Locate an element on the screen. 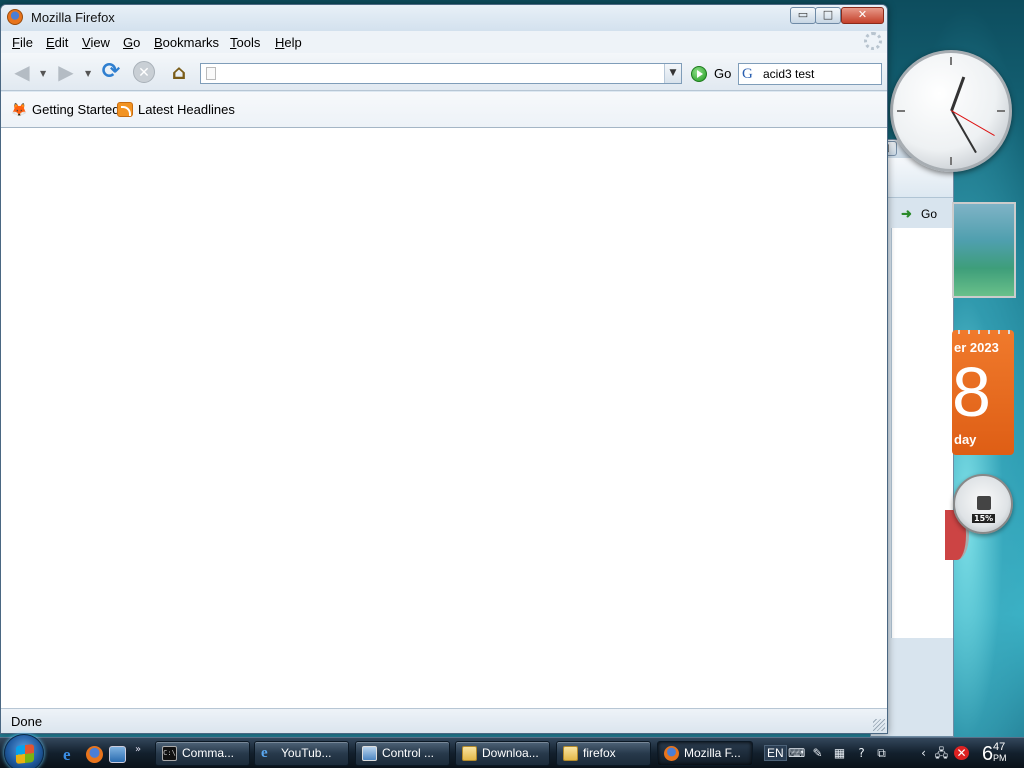  menu-tools-label: ools is located at coordinates (248, 42).